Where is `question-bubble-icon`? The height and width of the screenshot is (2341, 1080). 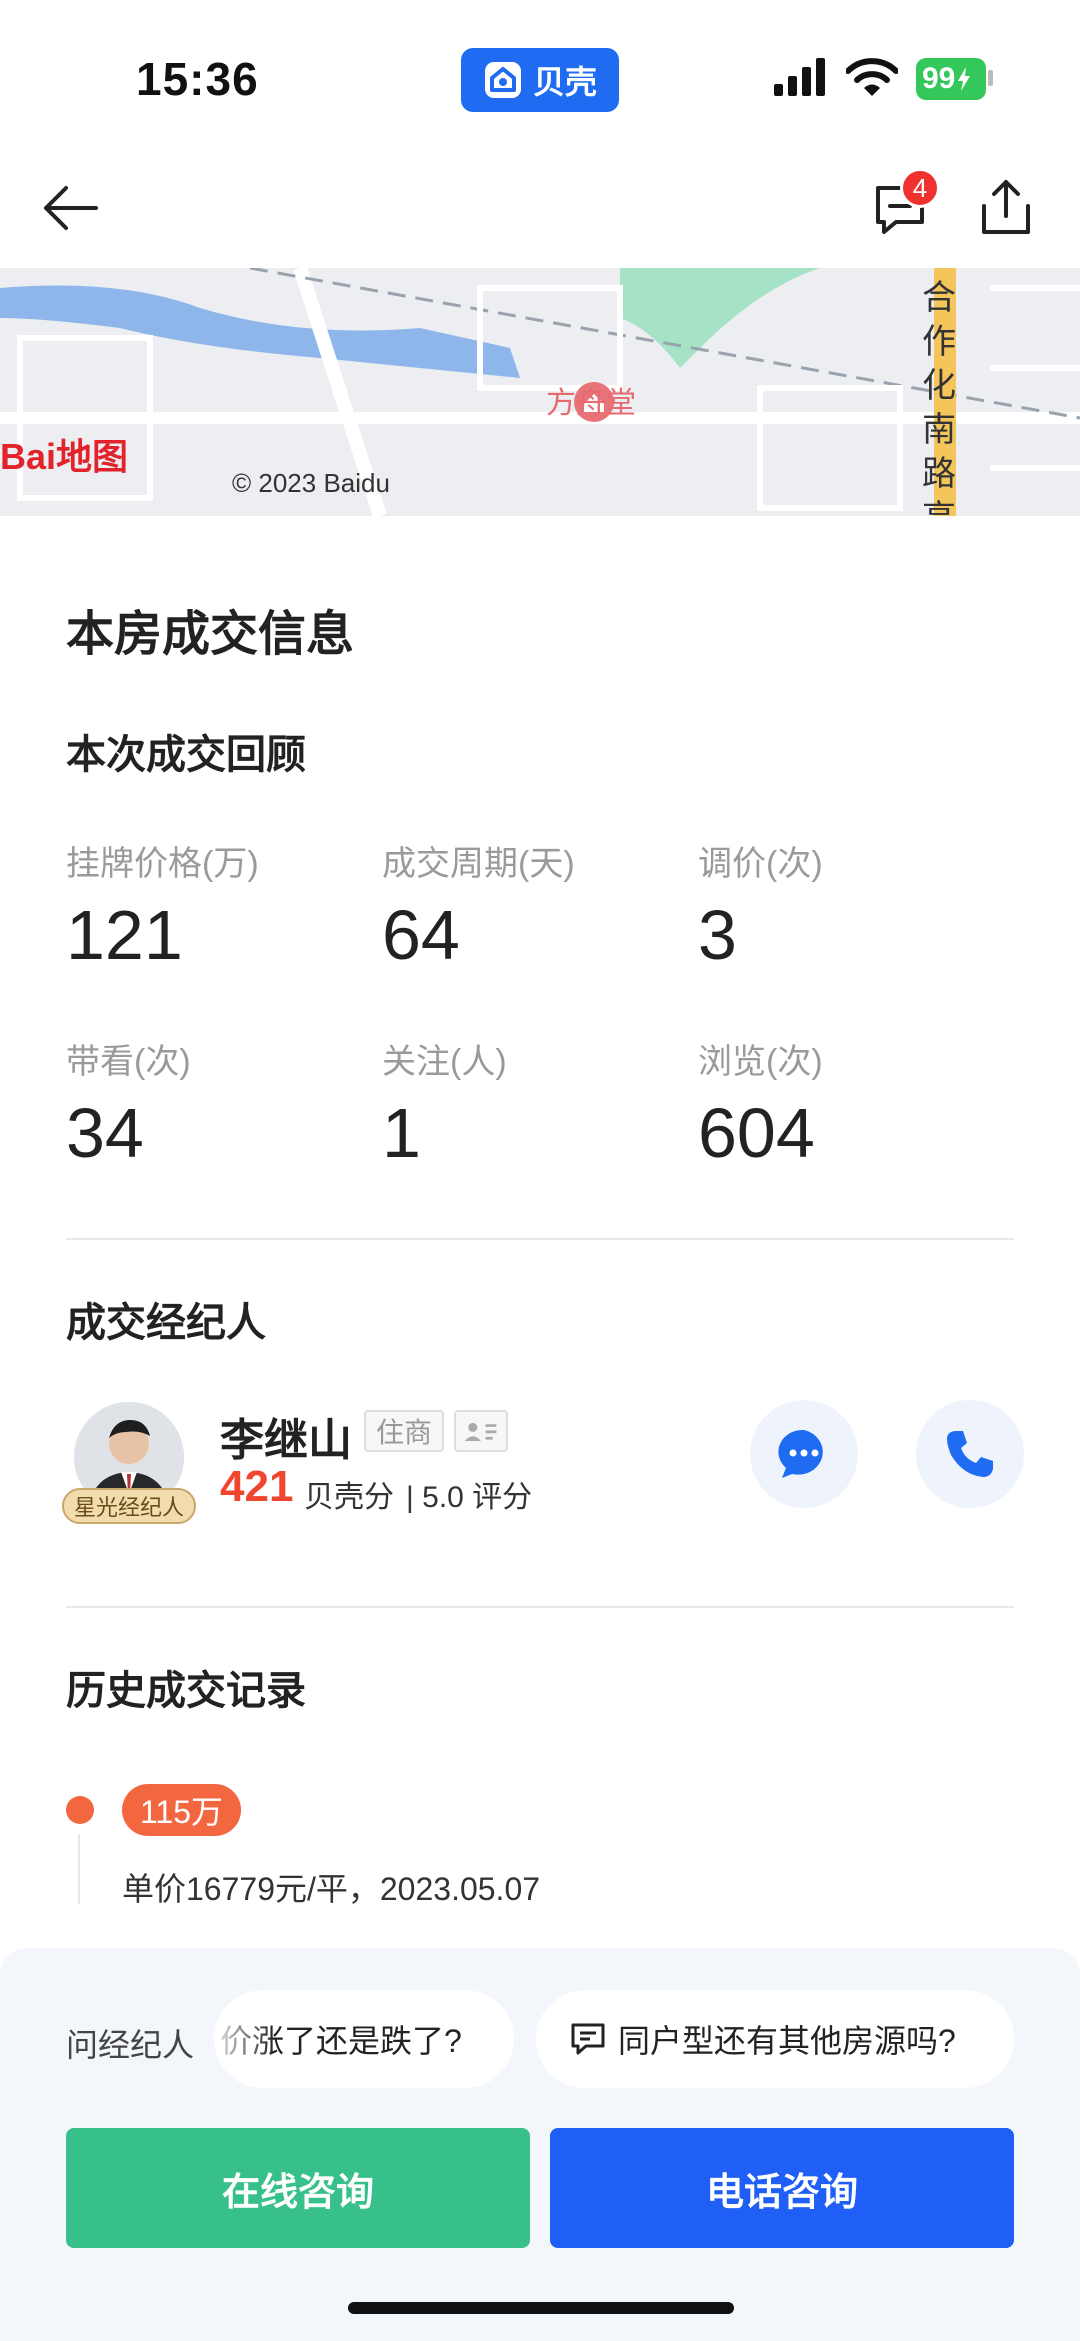
question-bubble-icon is located at coordinates (588, 2039).